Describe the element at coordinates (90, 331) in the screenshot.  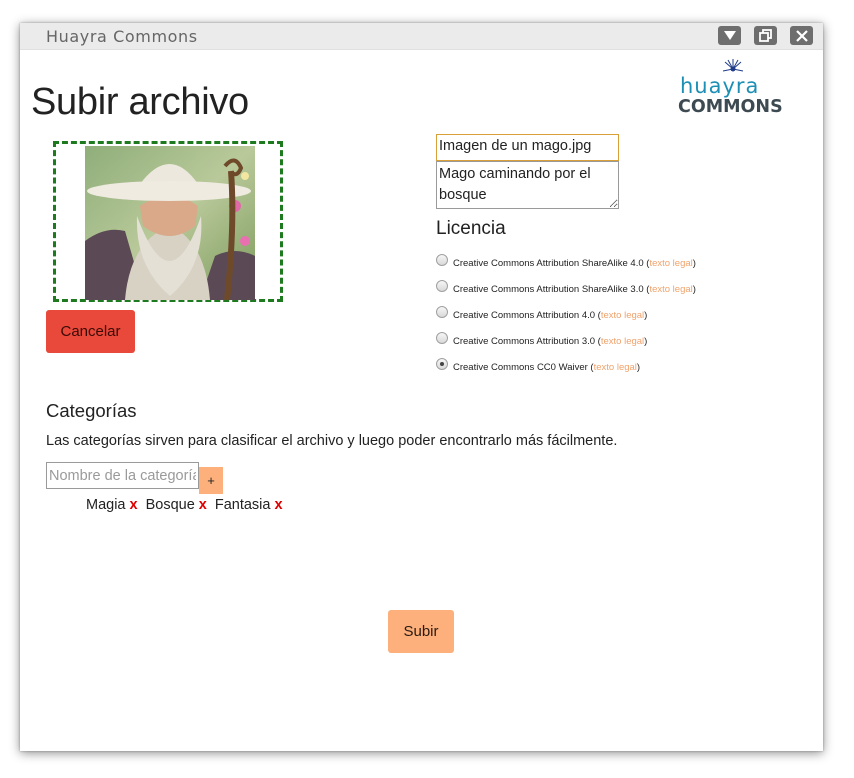
I see `cancel-button: Cancelar` at that location.